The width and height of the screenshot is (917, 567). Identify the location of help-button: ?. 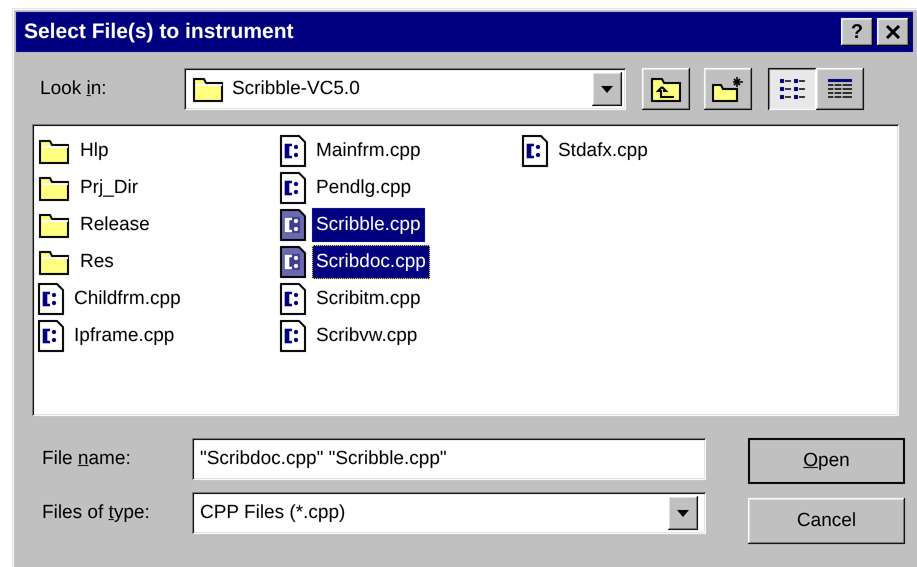
(857, 32).